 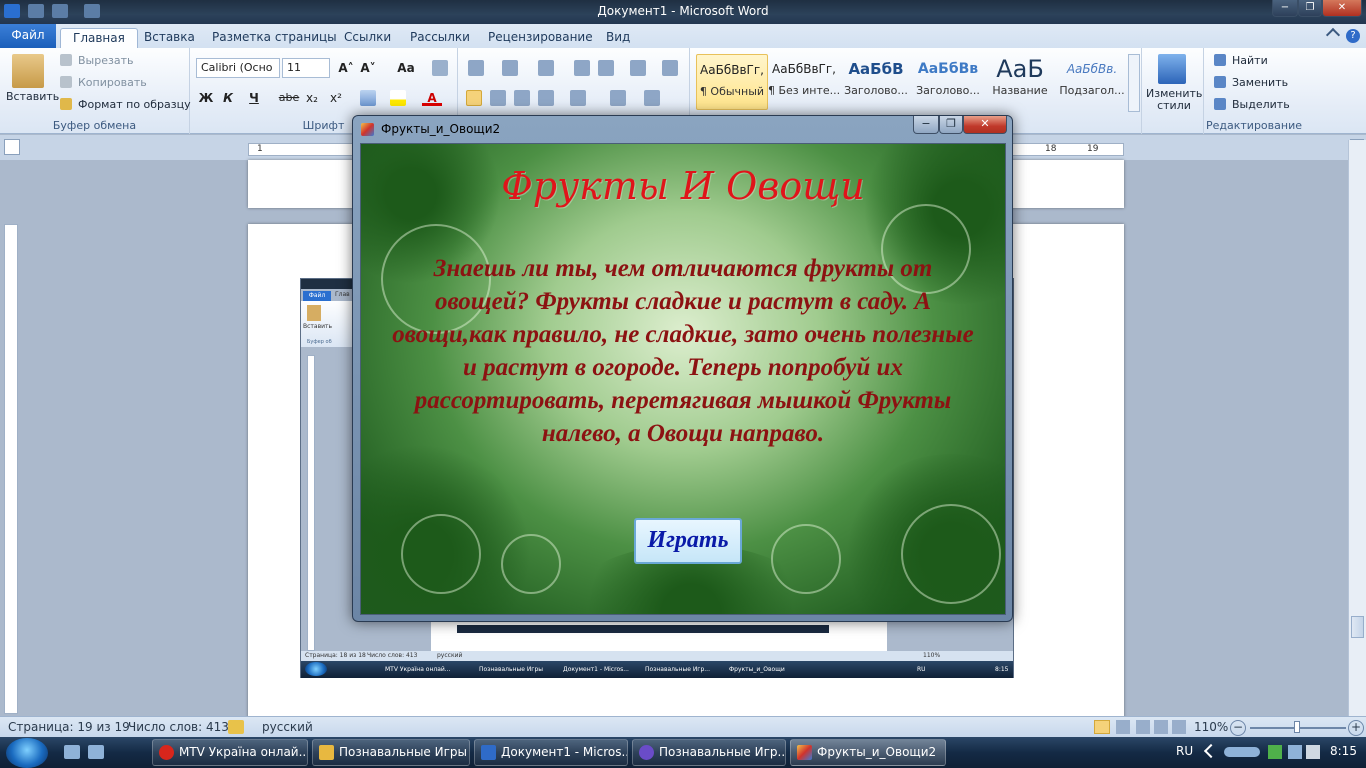 I want to click on web-layout-icon, so click(x=1143, y=727).